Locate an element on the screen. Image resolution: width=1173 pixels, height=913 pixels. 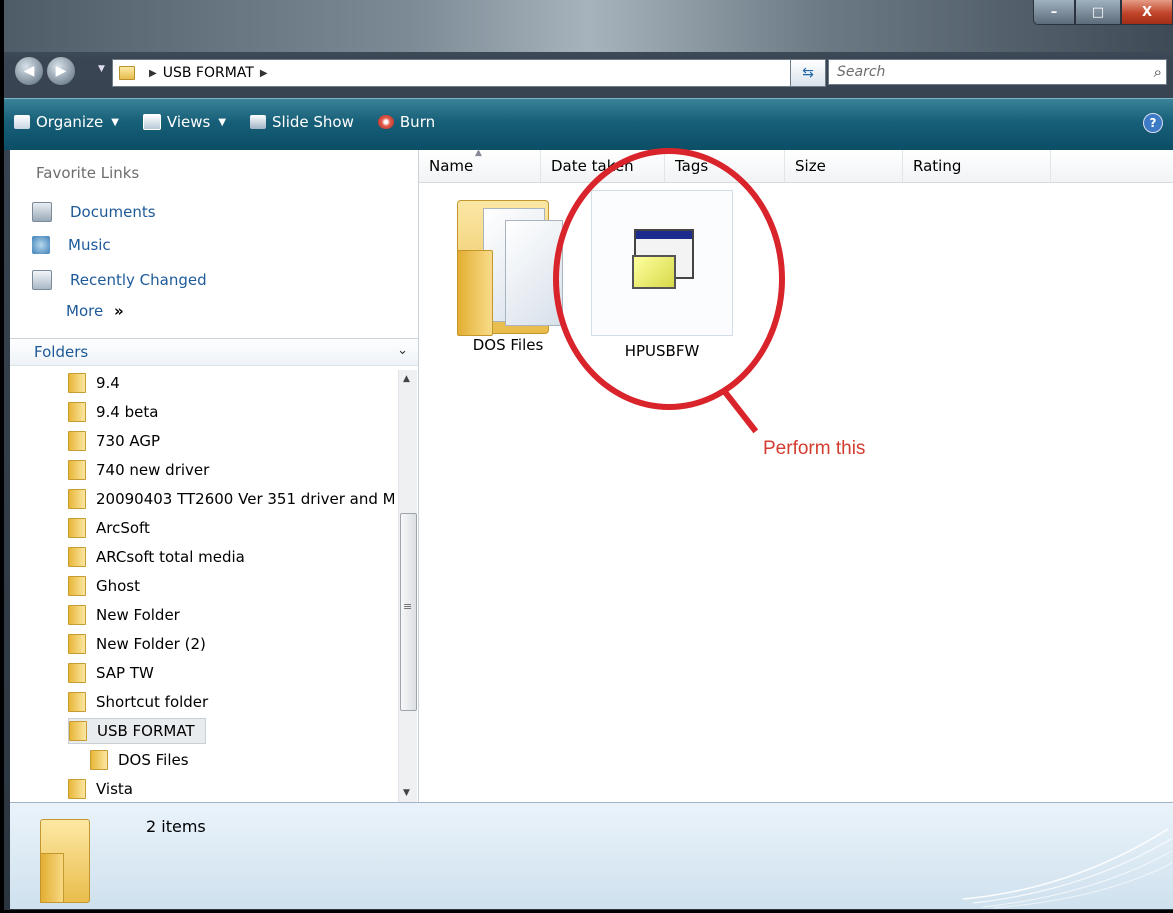
folder-tree-item: 730 AGP is located at coordinates (114, 441).